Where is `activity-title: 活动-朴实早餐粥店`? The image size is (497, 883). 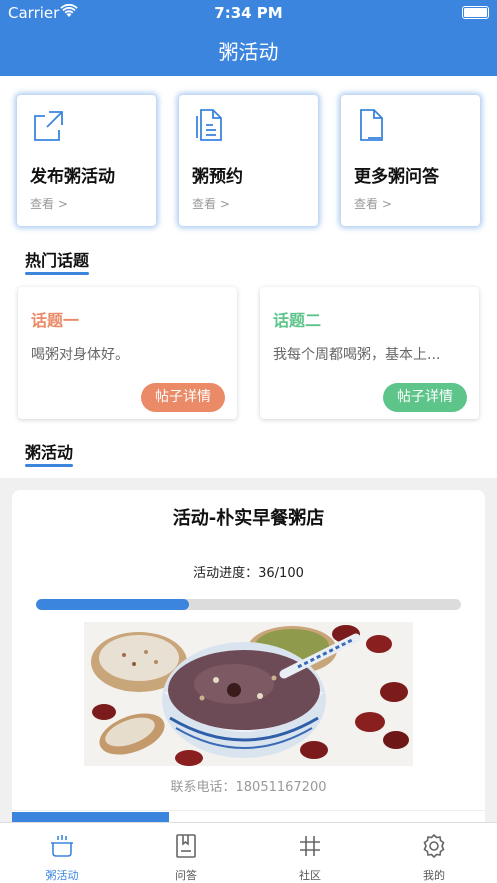 activity-title: 活动-朴实早餐粥店 is located at coordinates (248, 518).